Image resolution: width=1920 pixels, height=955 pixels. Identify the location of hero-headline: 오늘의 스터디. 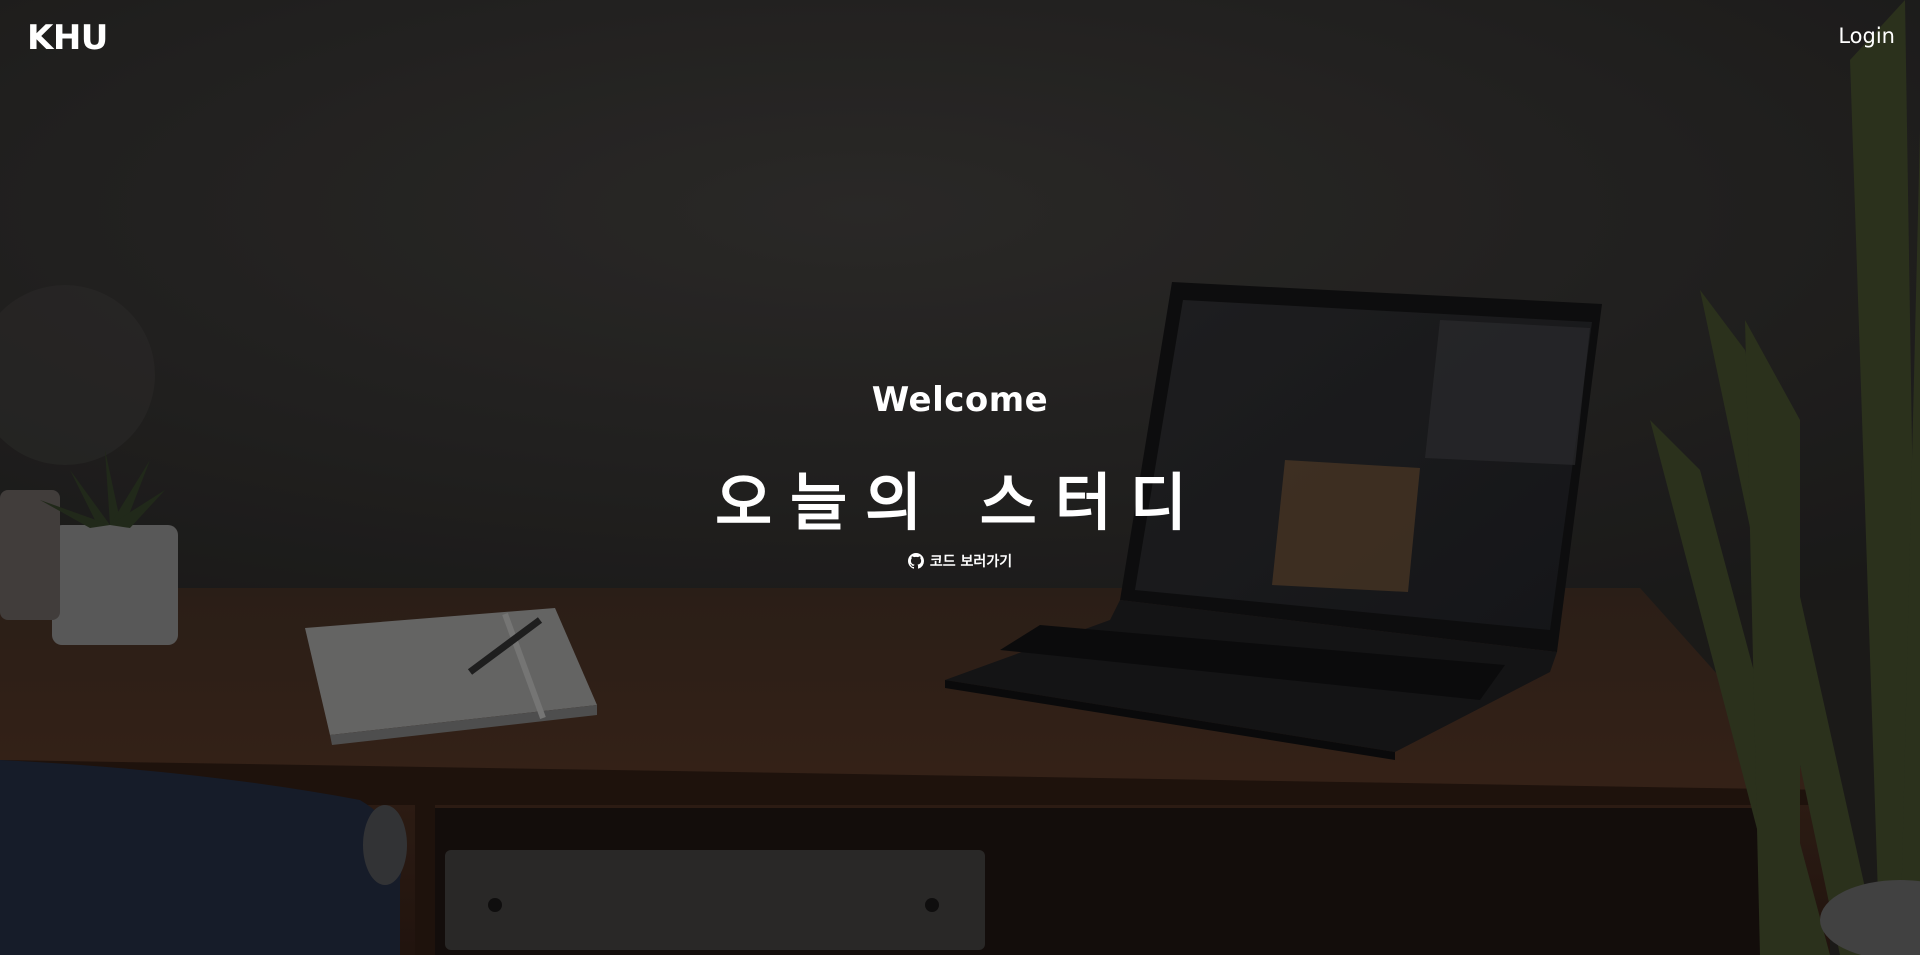
(960, 502).